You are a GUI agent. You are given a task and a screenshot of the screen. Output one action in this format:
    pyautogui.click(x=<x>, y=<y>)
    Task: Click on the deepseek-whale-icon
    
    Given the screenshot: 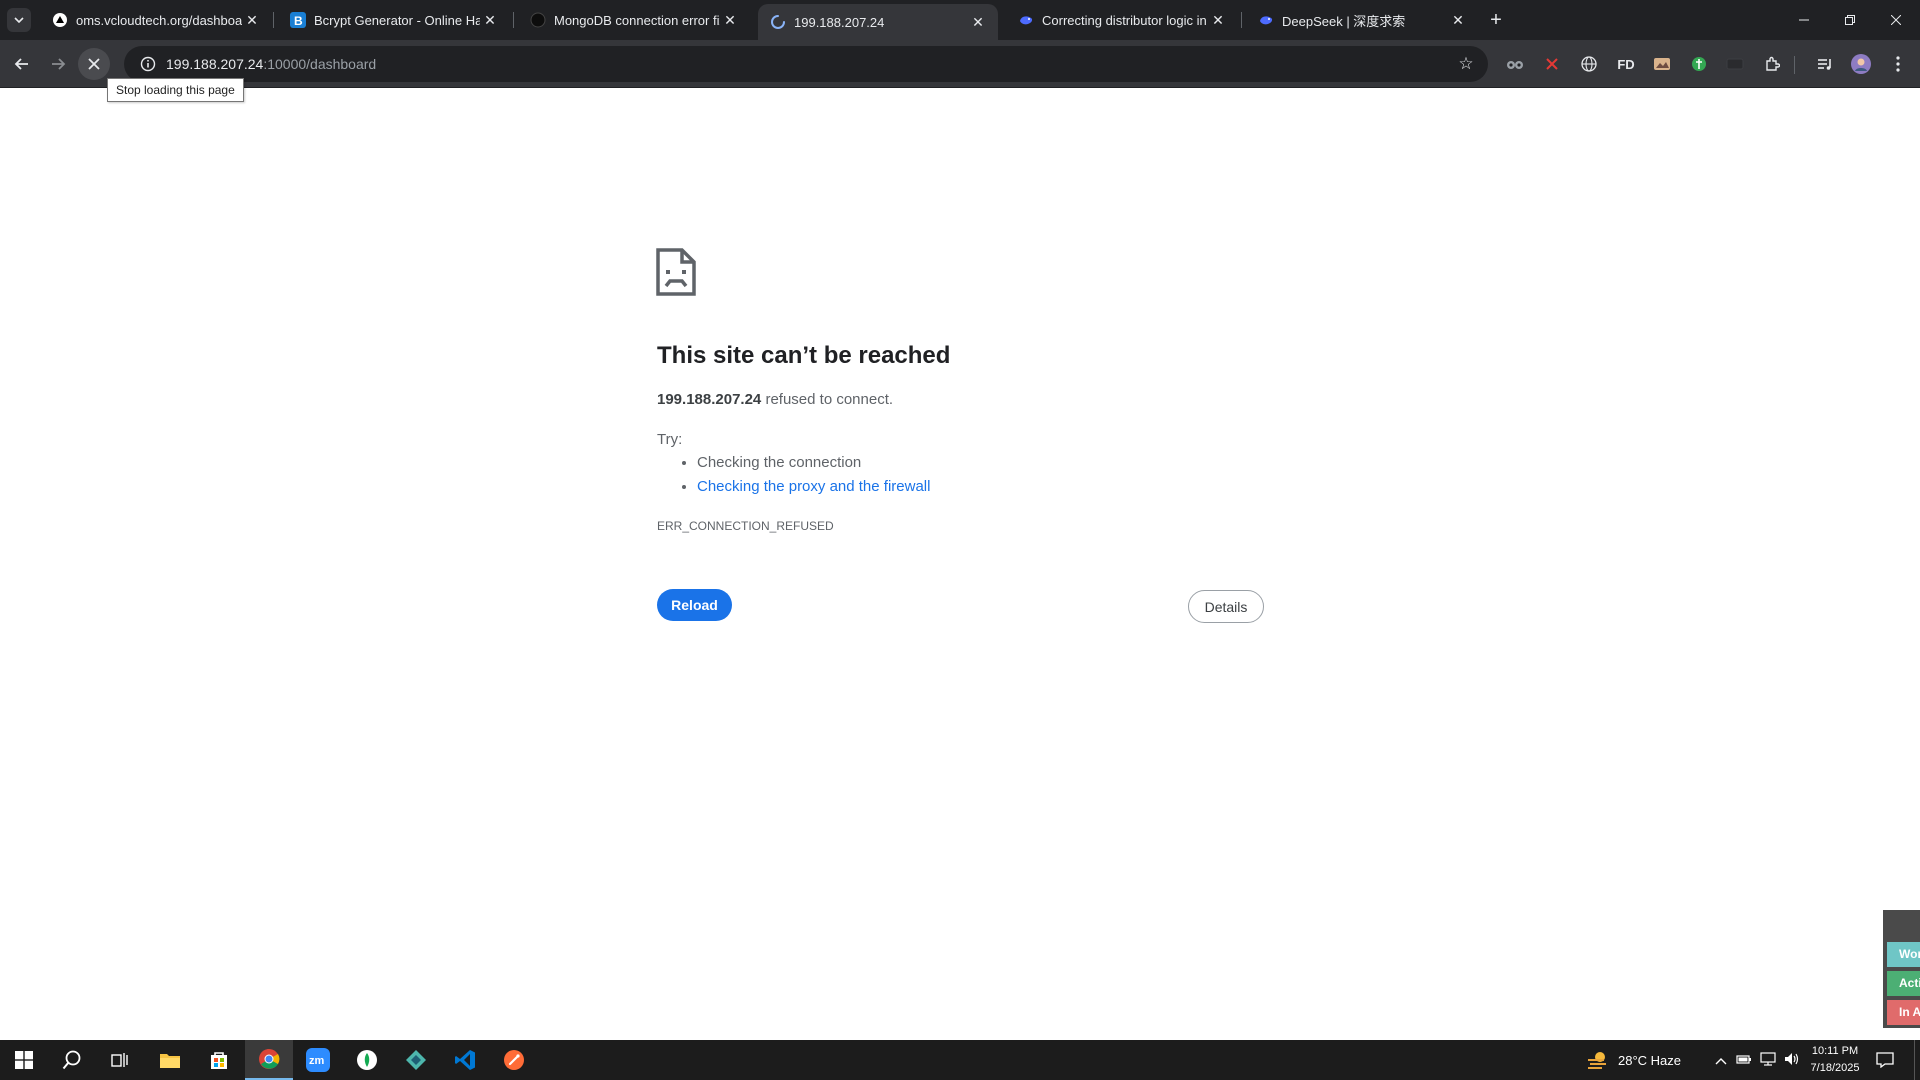 What is the action you would take?
    pyautogui.click(x=1026, y=20)
    